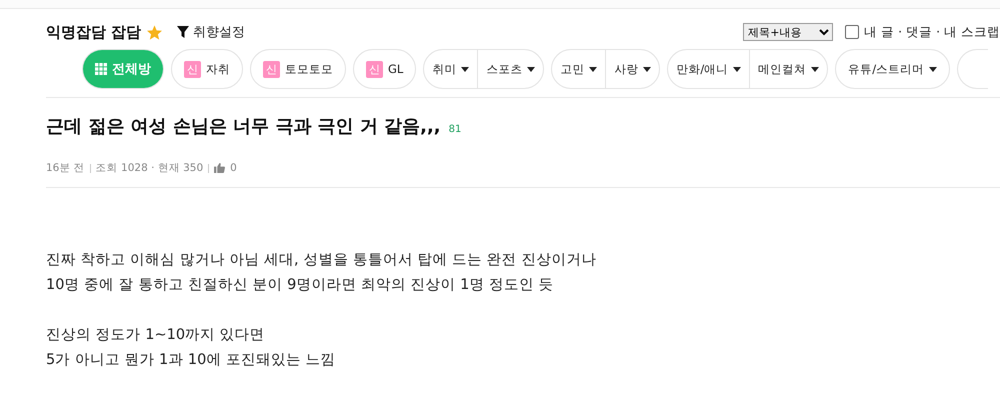 The image size is (1000, 408). Describe the element at coordinates (207, 69) in the screenshot. I see `category-tab: 신 자취` at that location.